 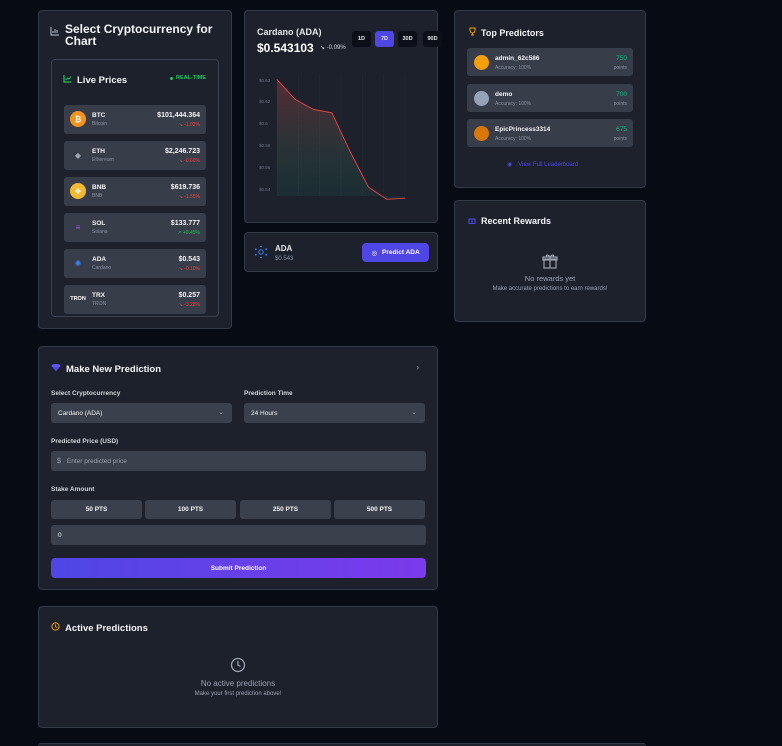 What do you see at coordinates (96, 461) in the screenshot?
I see `predicted-price-placeholder: Enter predicted price` at bounding box center [96, 461].